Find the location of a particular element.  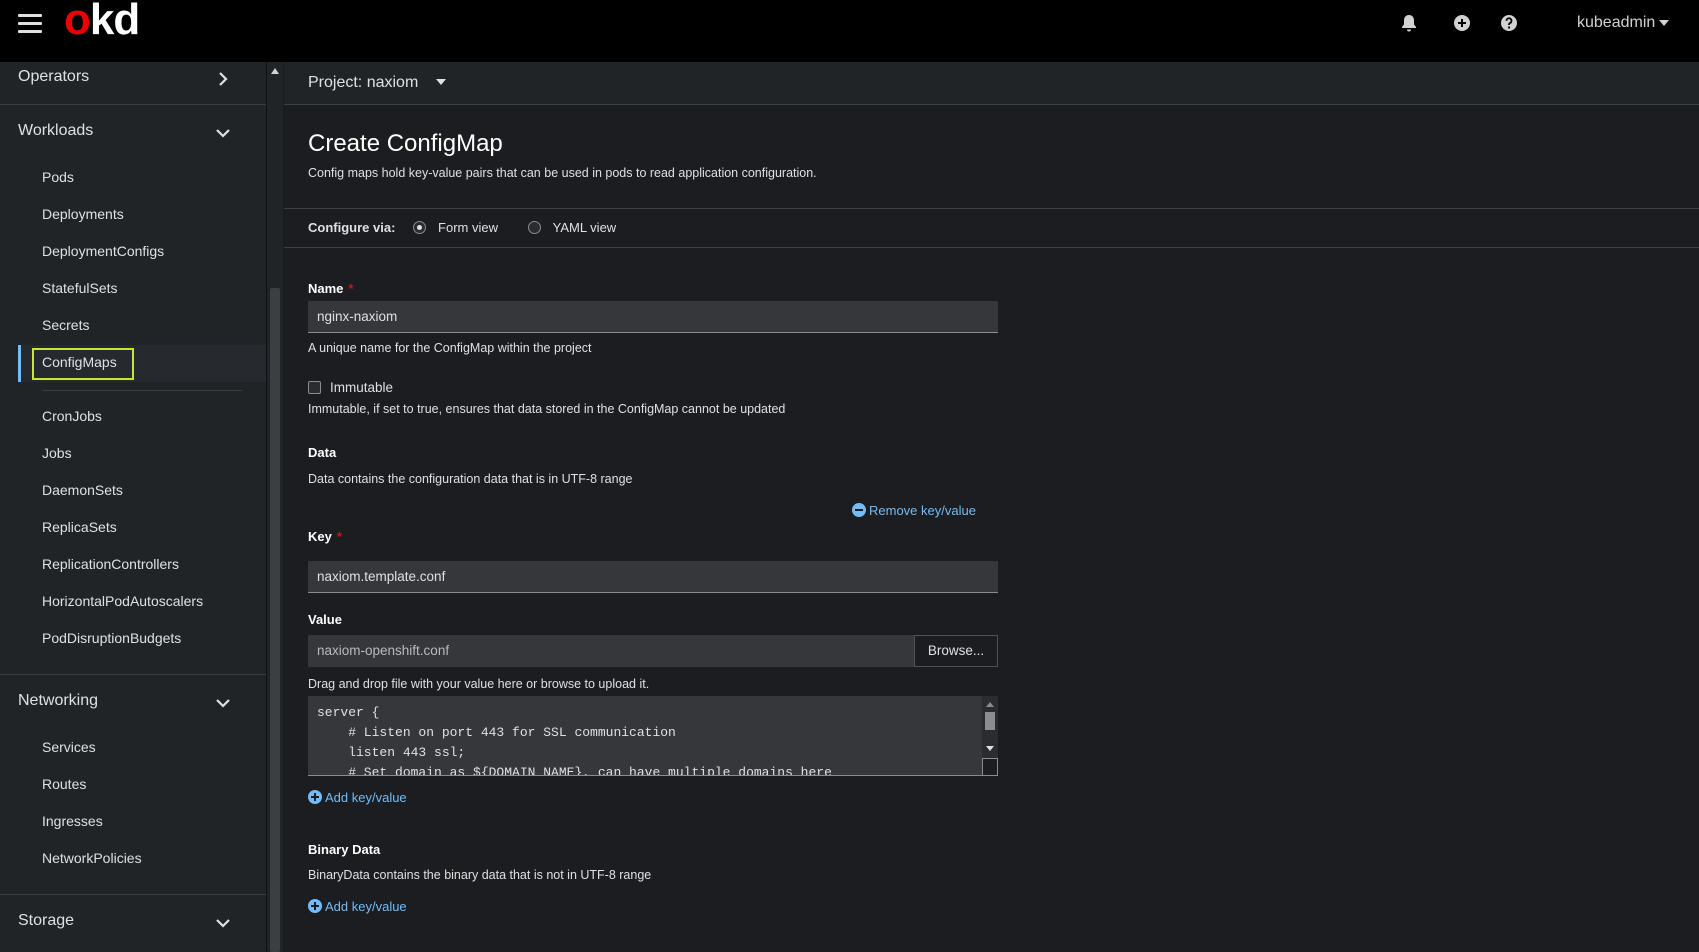

immutable-checkbox is located at coordinates (314, 387).